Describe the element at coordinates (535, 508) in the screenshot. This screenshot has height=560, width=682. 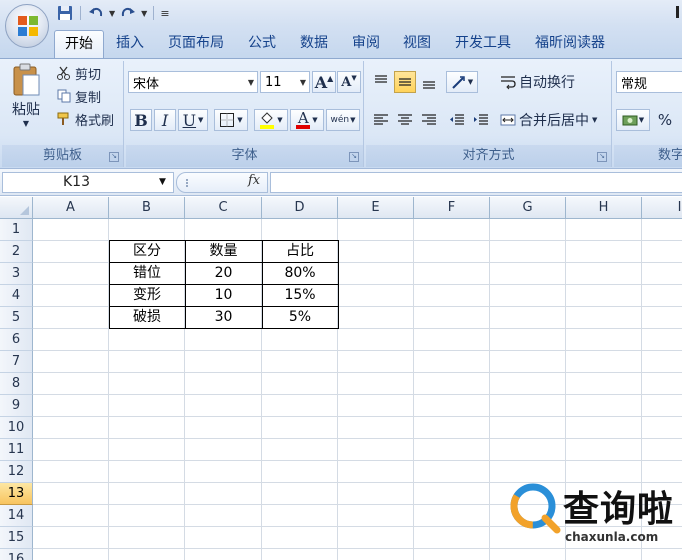
I see `magnifier-logo-icon` at that location.